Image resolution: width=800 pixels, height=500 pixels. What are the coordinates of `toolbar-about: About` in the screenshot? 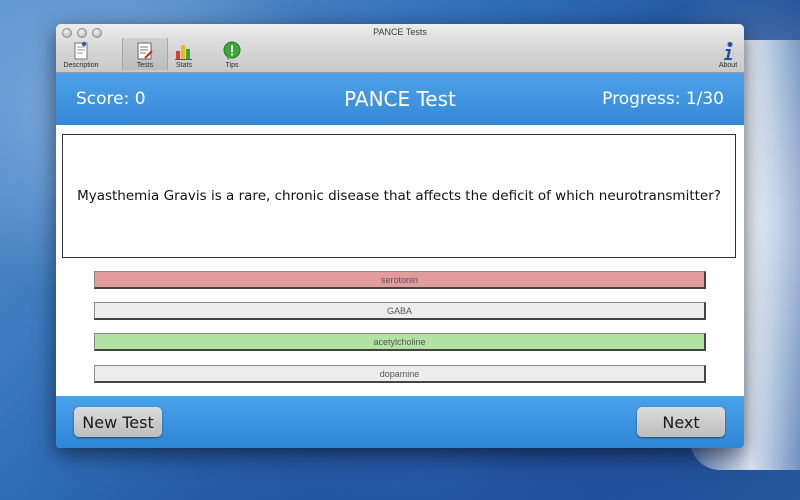 It's located at (725, 54).